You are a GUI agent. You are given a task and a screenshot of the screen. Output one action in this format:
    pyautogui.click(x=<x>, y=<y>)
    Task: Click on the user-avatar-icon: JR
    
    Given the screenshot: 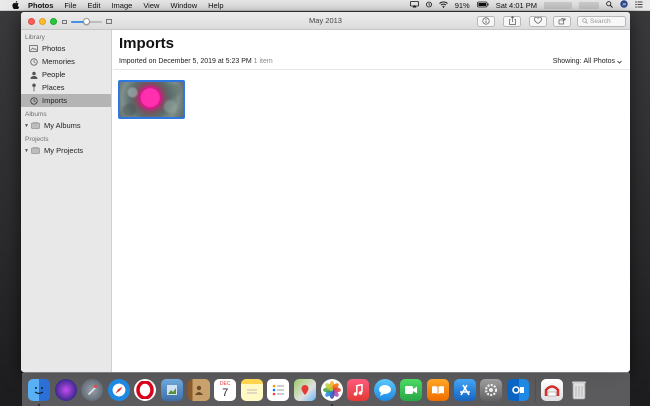 What is the action you would take?
    pyautogui.click(x=624, y=5)
    